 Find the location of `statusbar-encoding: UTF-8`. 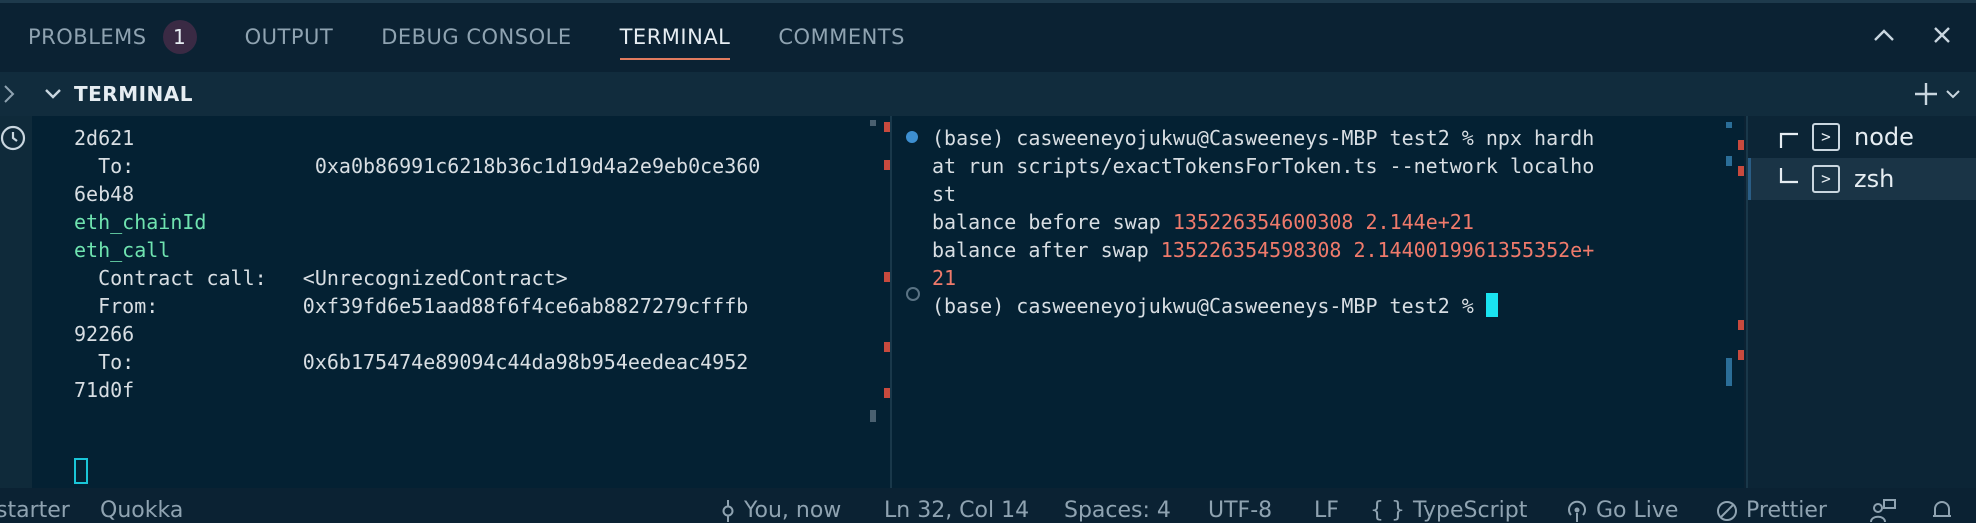

statusbar-encoding: UTF-8 is located at coordinates (1240, 510).